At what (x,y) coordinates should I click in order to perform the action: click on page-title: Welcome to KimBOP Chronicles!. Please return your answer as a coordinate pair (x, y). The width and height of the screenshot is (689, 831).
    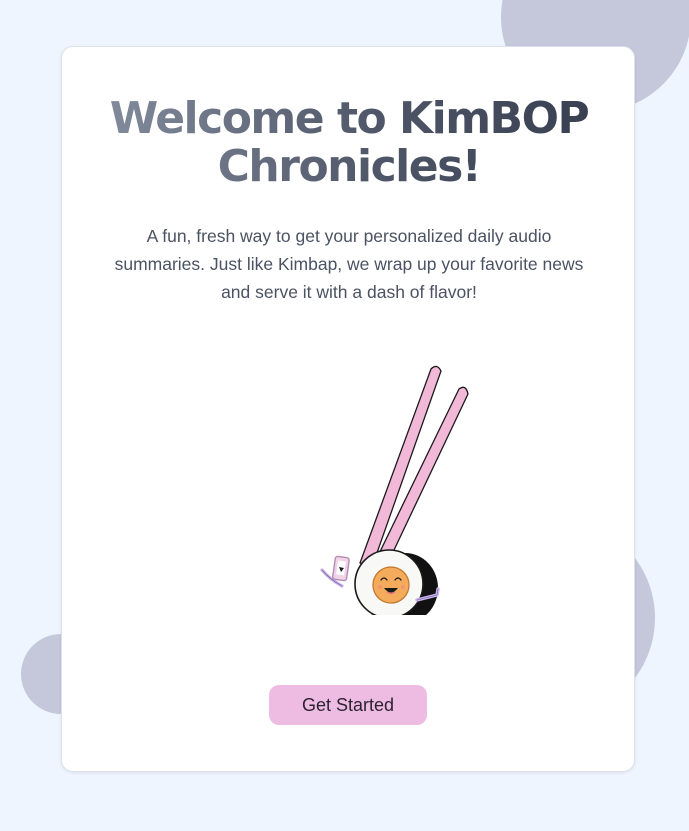
    Looking at the image, I should click on (349, 143).